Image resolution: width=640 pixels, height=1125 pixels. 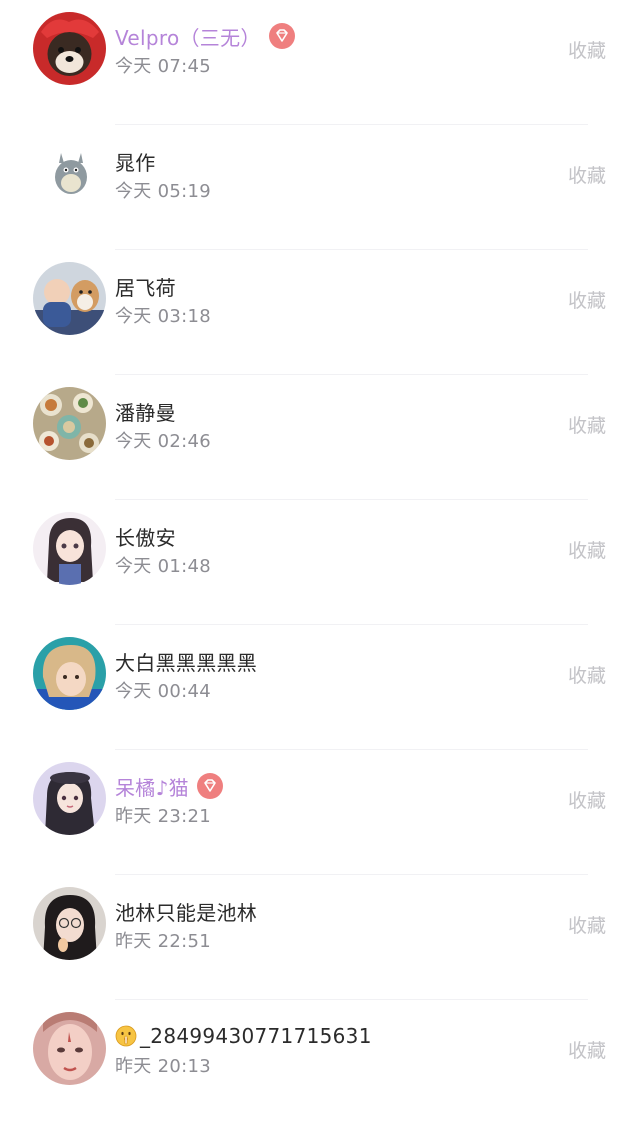 What do you see at coordinates (320, 312) in the screenshot?
I see `list-item: 居飞荷 今天 03:18 收藏` at bounding box center [320, 312].